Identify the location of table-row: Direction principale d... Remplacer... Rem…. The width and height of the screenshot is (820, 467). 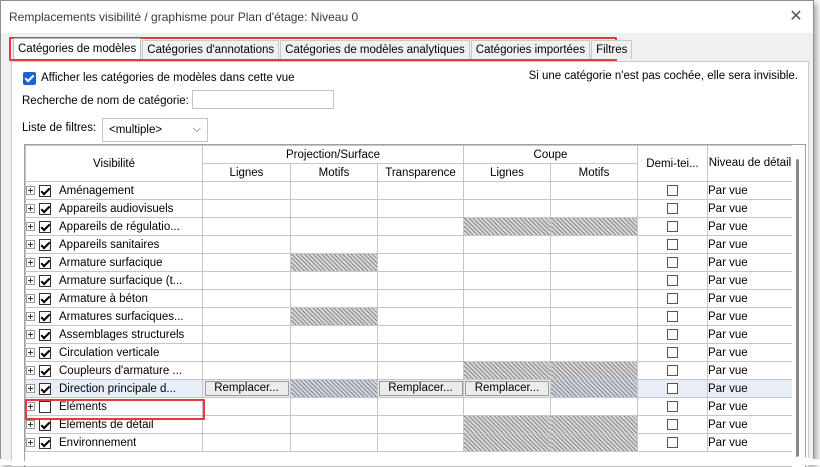
(409, 388).